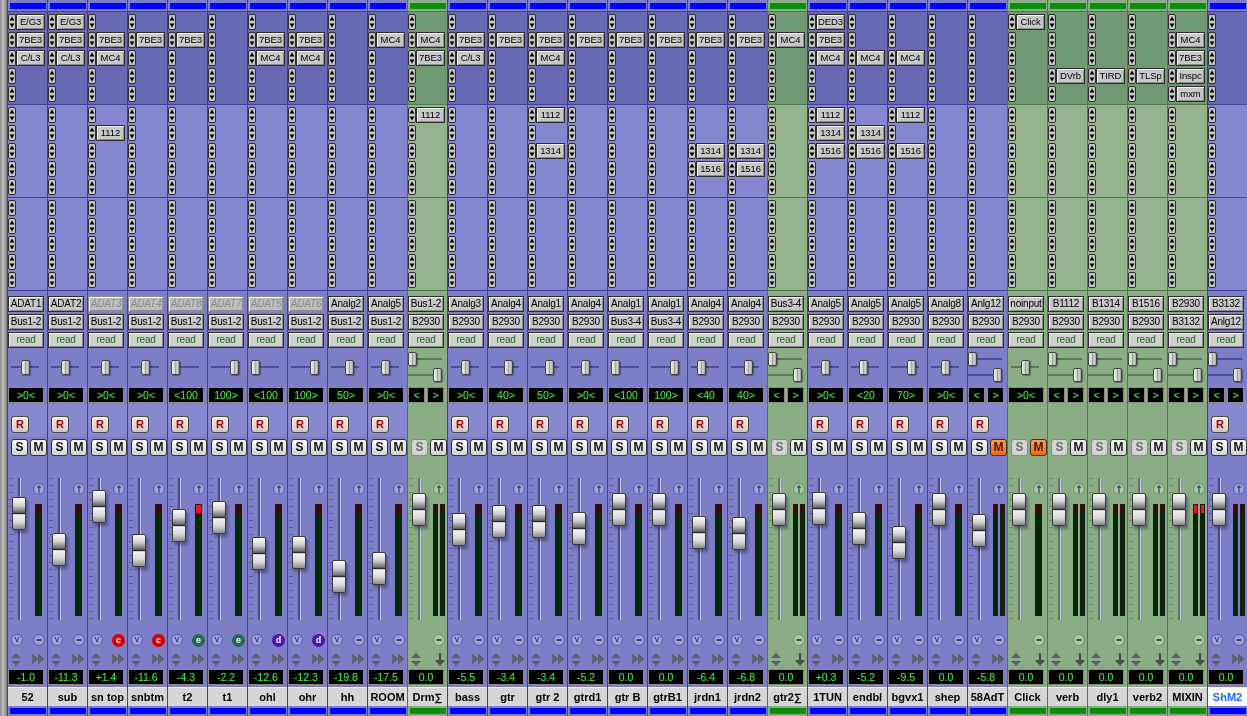  What do you see at coordinates (627, 696) in the screenshot?
I see `track-name: gtr B` at bounding box center [627, 696].